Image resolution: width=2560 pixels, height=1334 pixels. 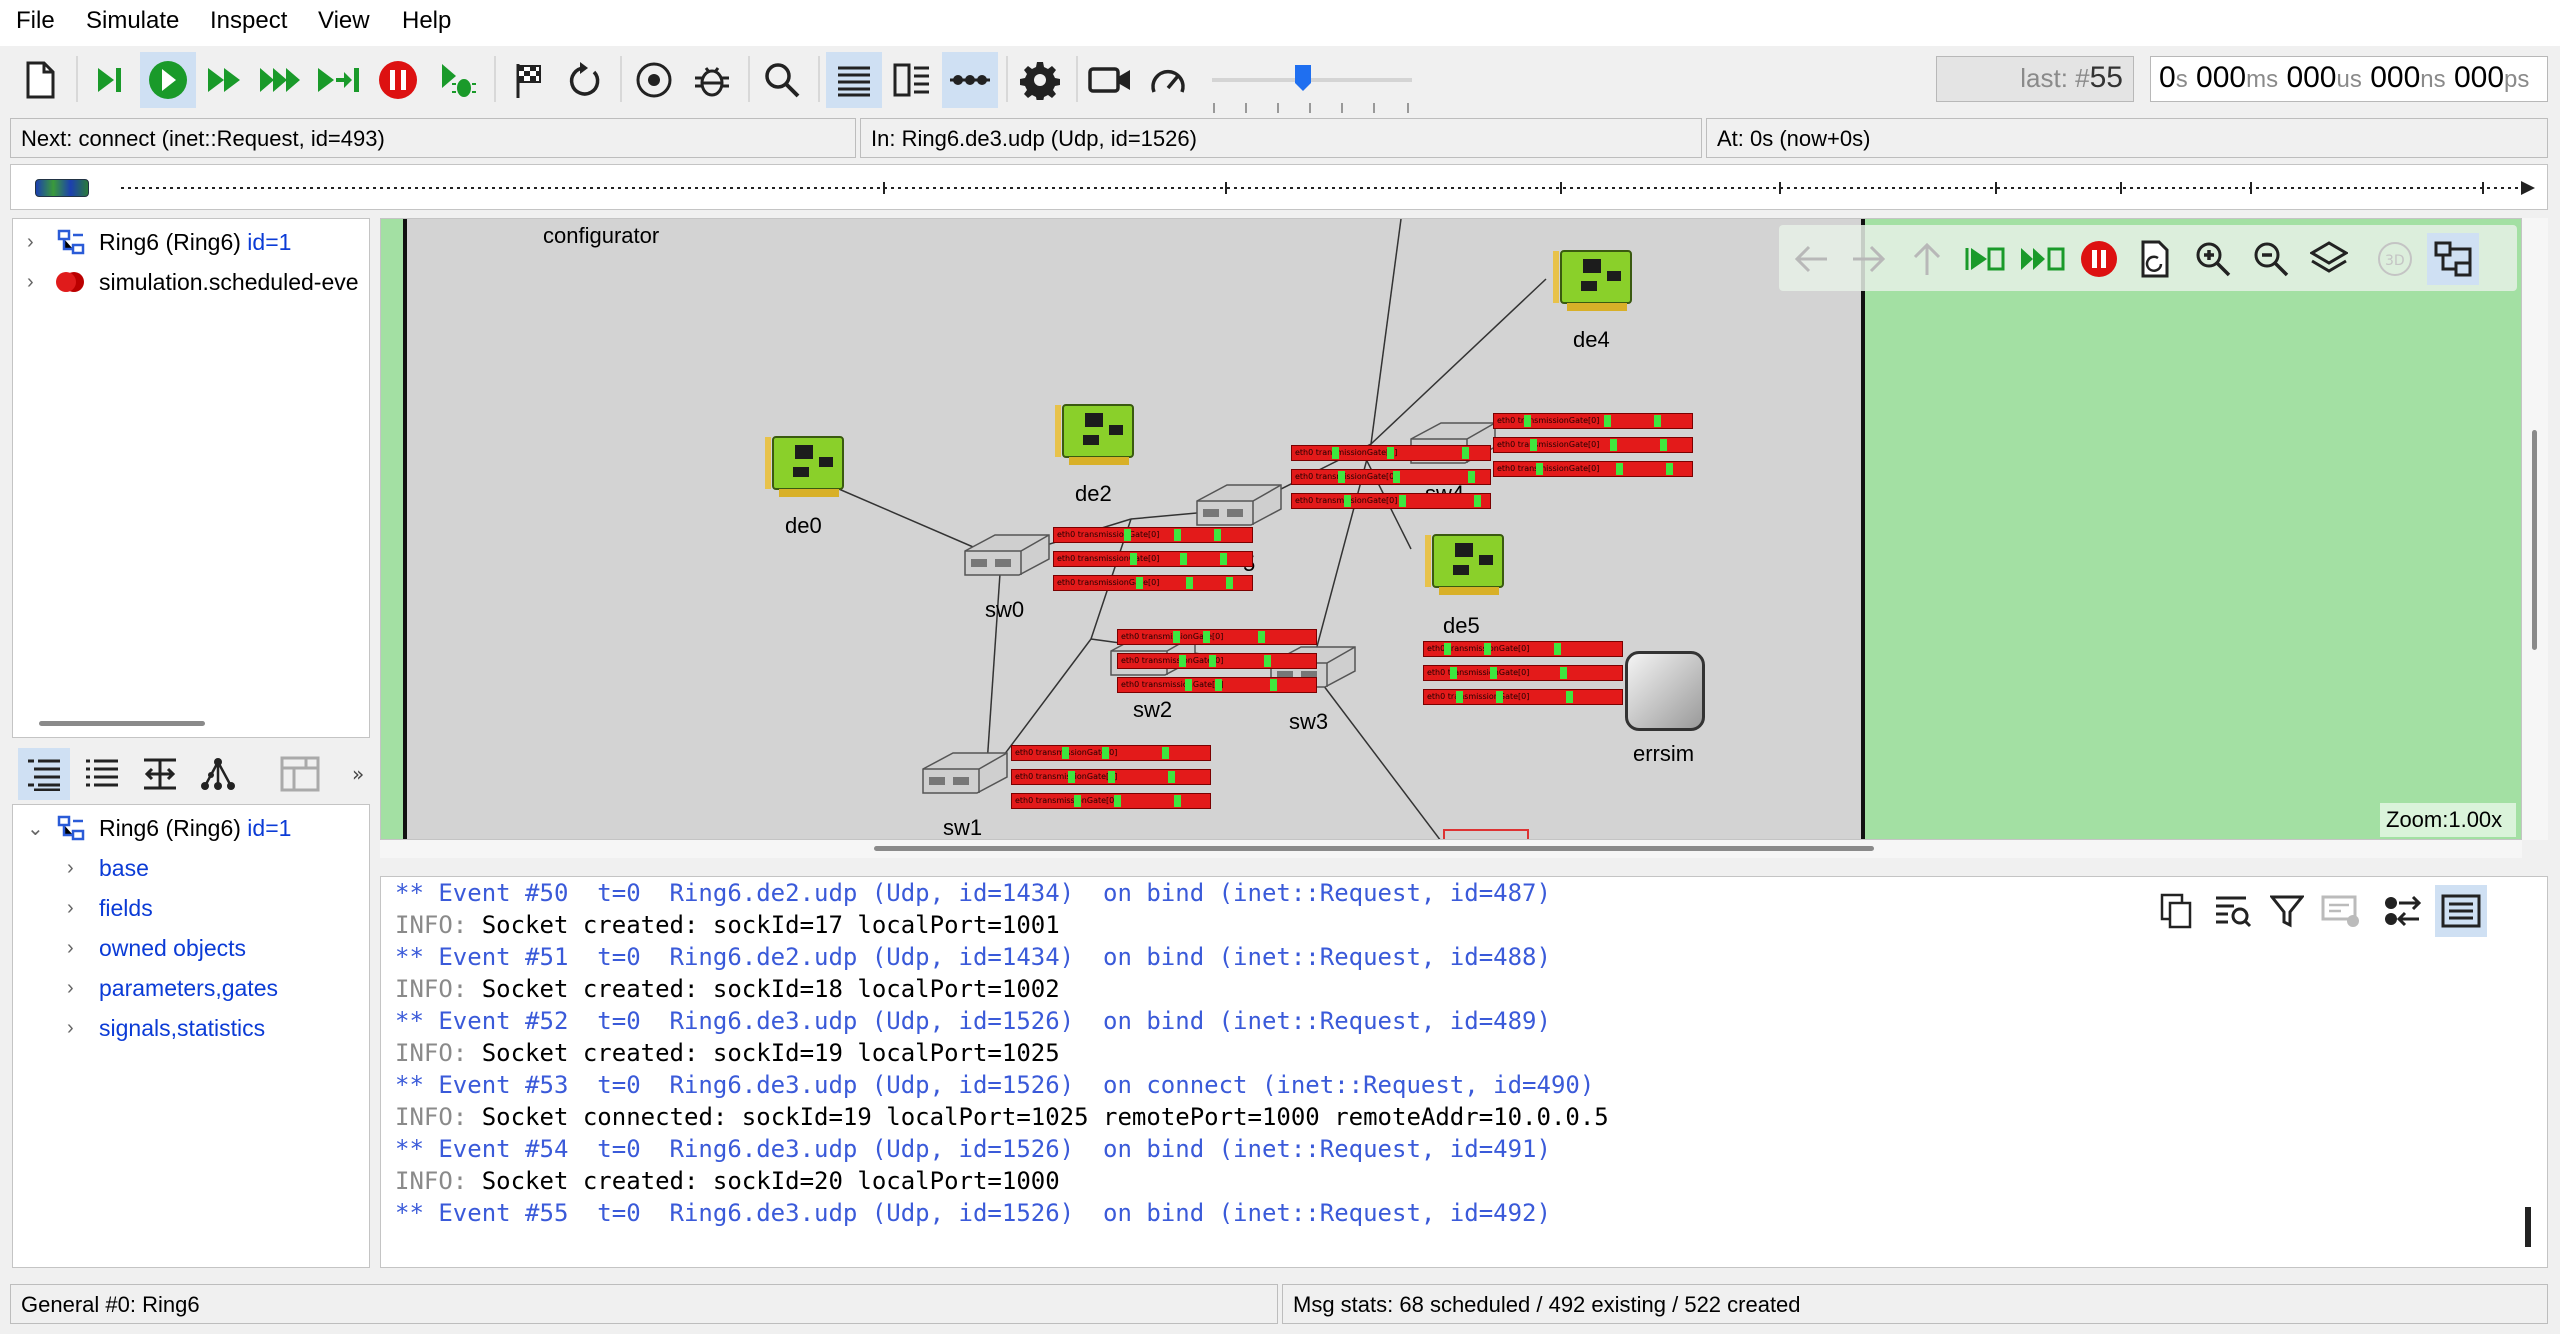 What do you see at coordinates (912, 80) in the screenshot?
I see `split-view-icon` at bounding box center [912, 80].